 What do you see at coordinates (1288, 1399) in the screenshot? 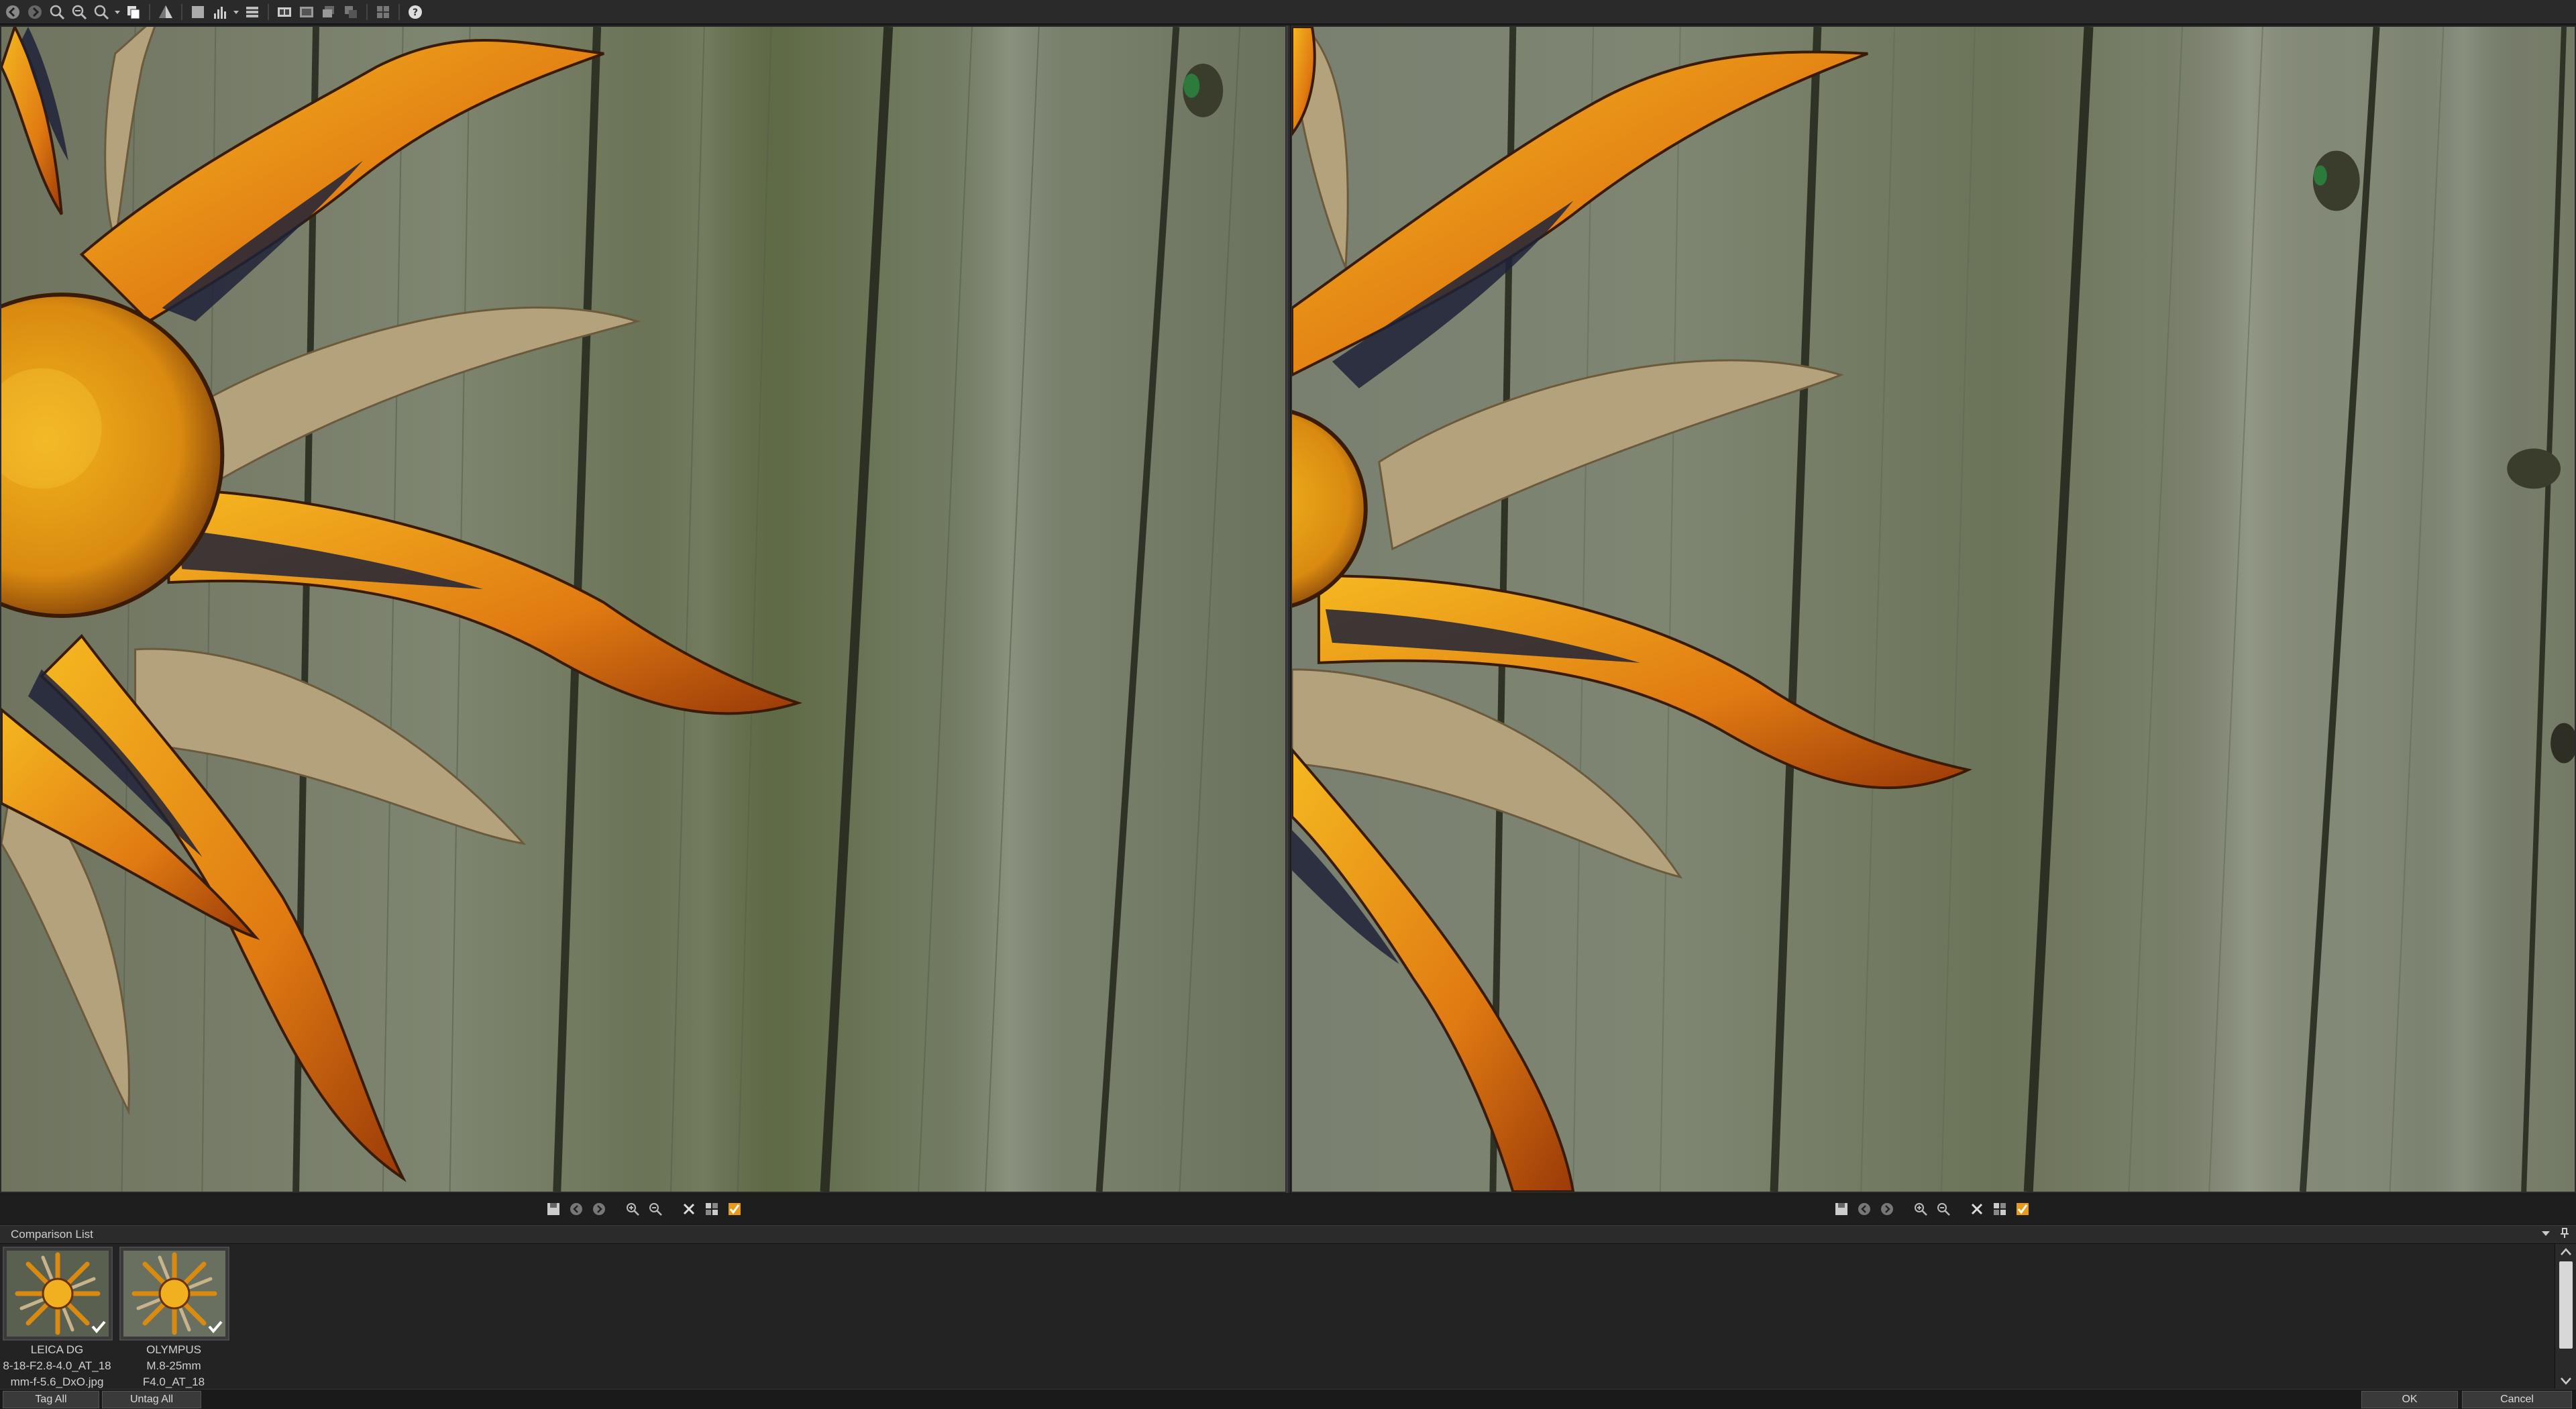
I see `bottom-button-bar: Tag All Untag All OK Cancel` at bounding box center [1288, 1399].